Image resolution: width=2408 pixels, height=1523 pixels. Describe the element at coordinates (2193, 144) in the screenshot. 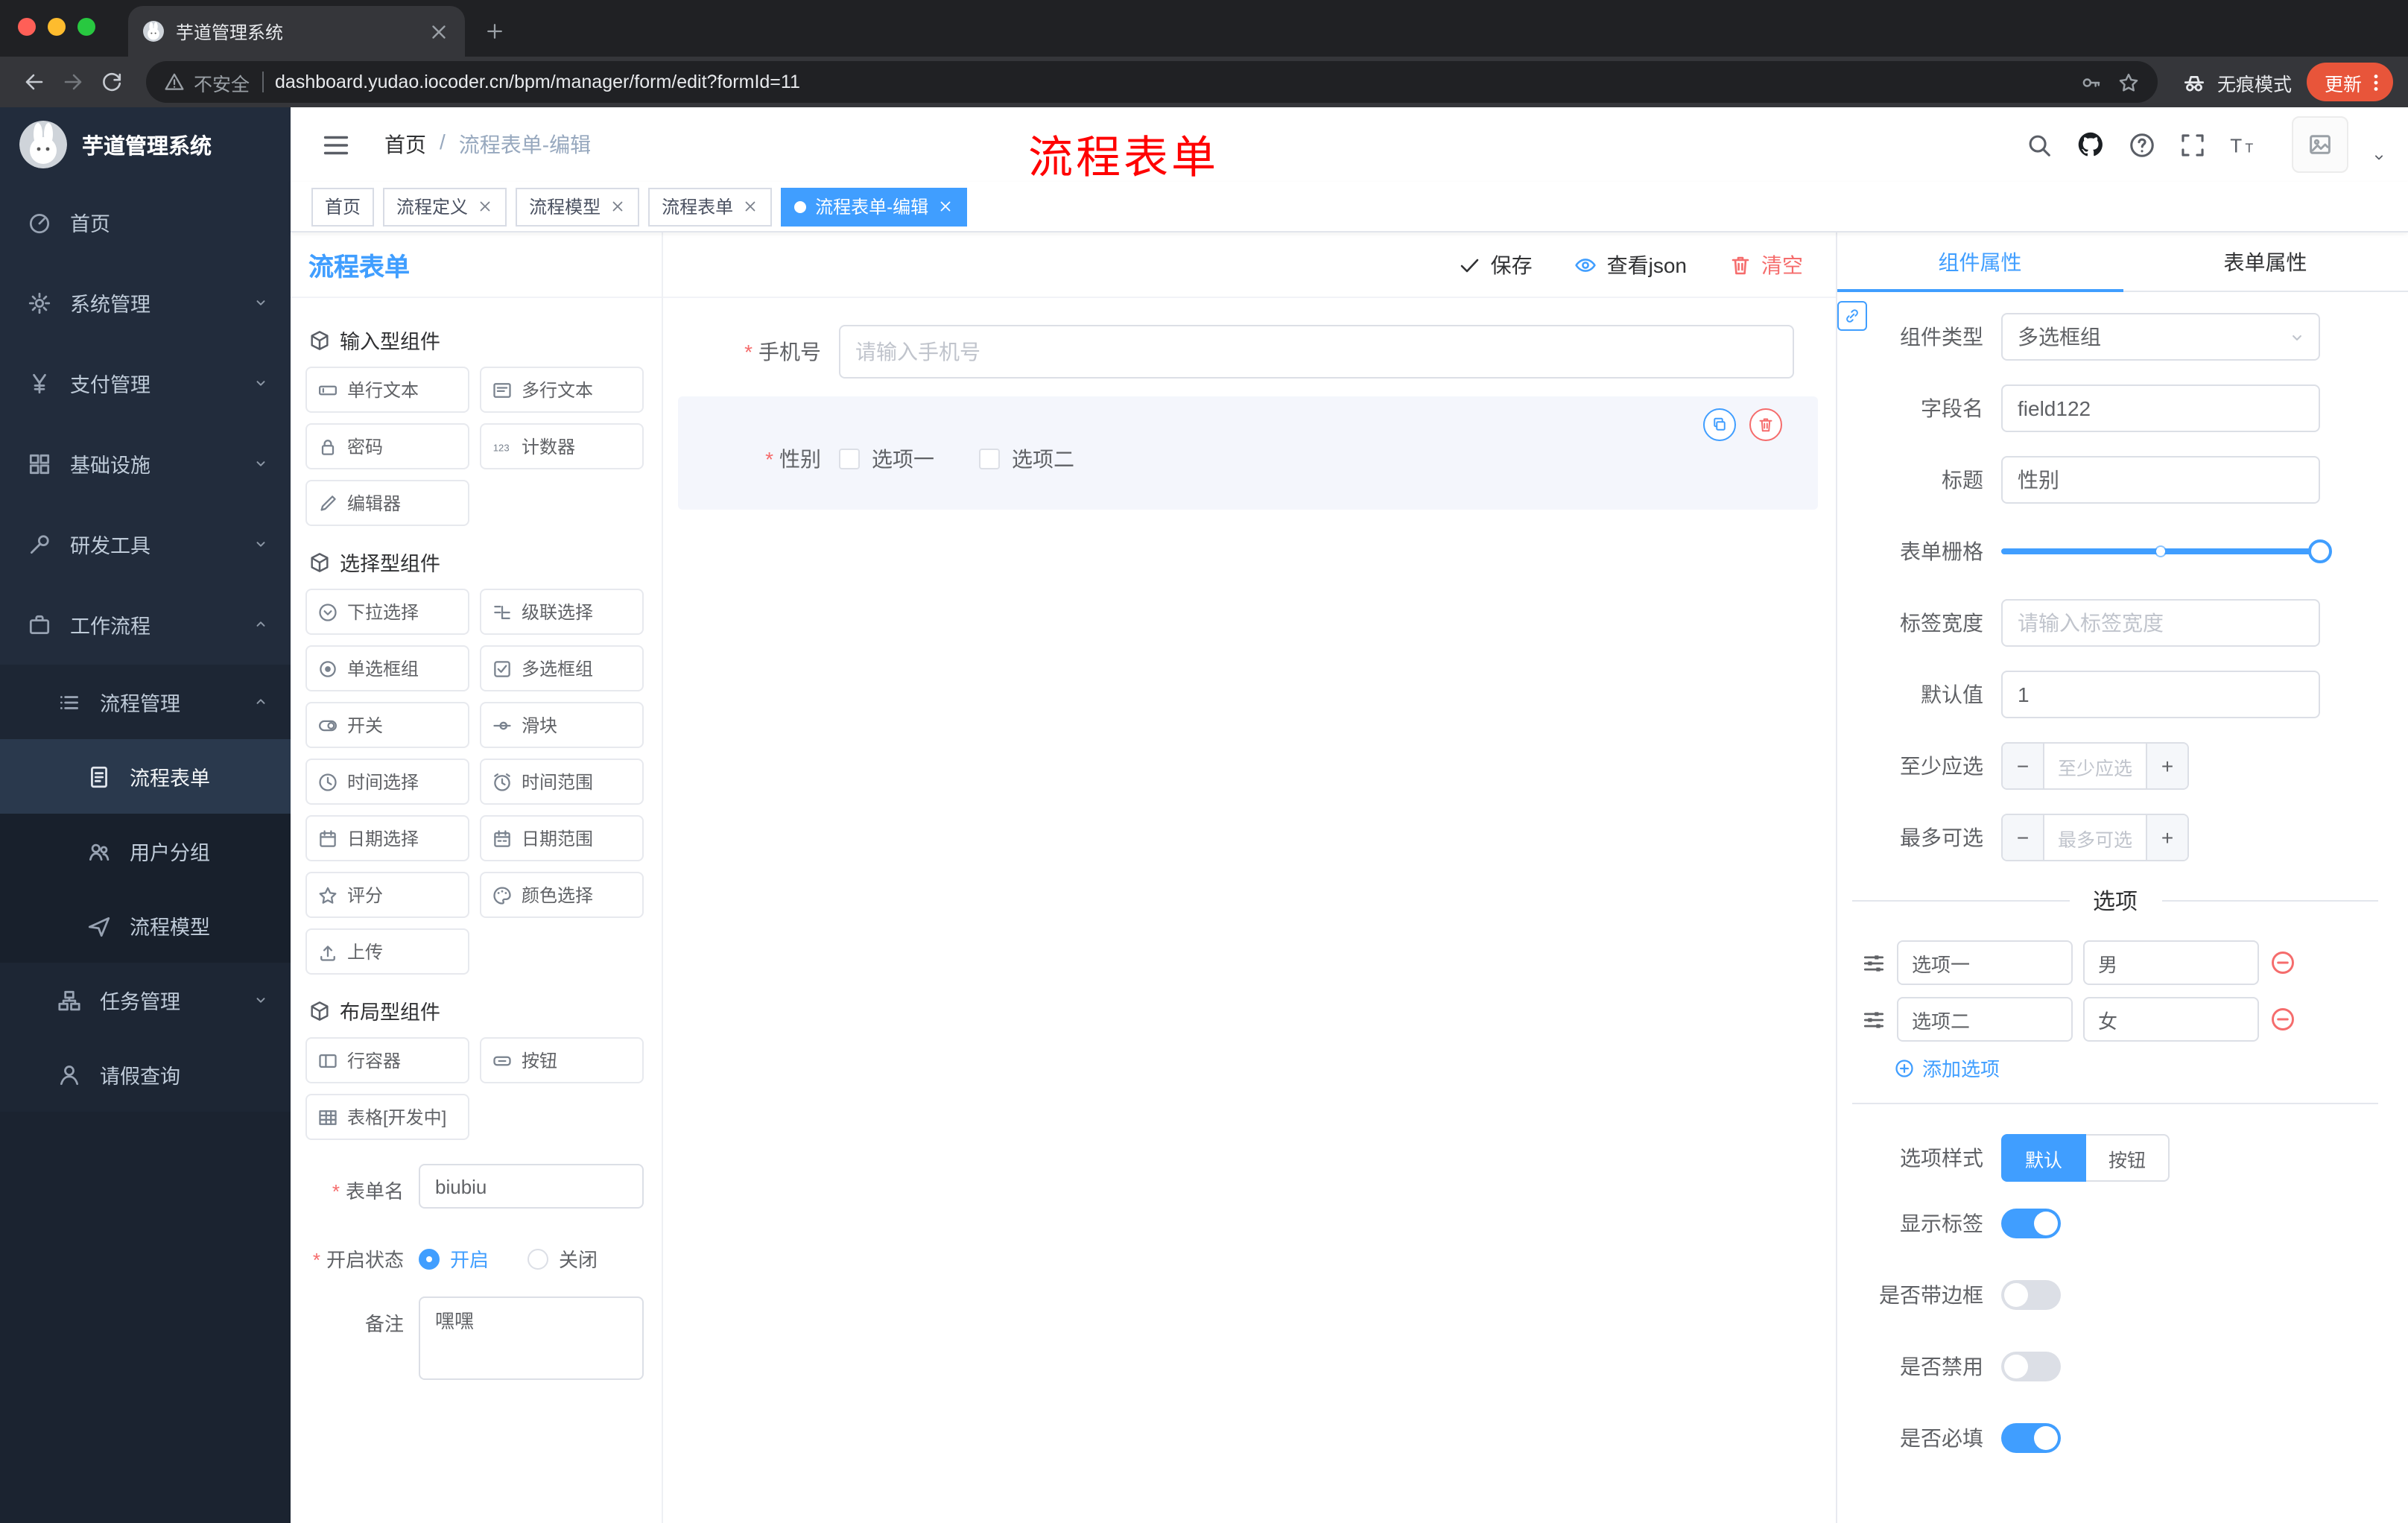

I see `fullscreen-icon` at that location.